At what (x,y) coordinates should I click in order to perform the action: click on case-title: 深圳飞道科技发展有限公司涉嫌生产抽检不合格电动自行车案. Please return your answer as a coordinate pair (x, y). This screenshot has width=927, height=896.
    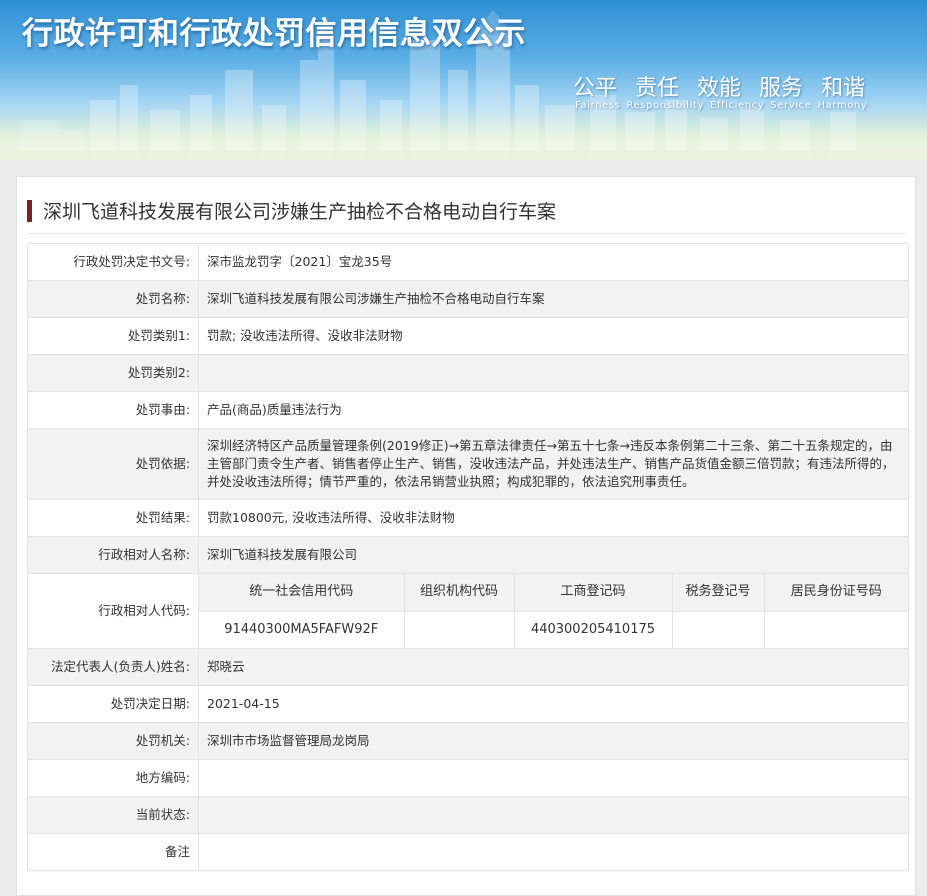
    Looking at the image, I should click on (300, 212).